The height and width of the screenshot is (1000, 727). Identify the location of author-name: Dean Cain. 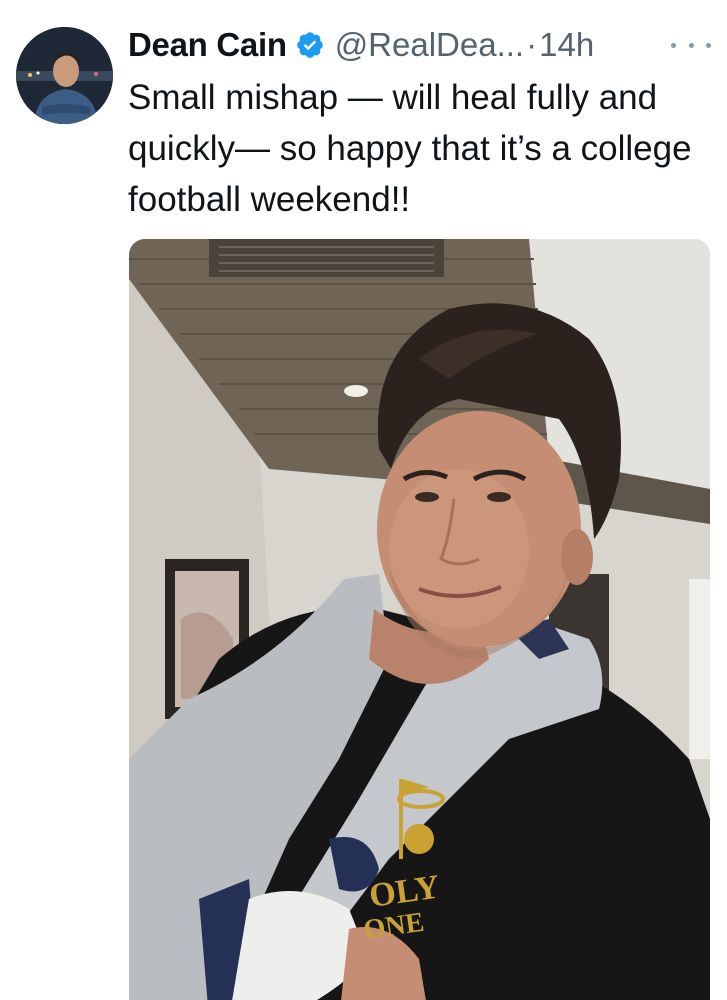
(207, 45).